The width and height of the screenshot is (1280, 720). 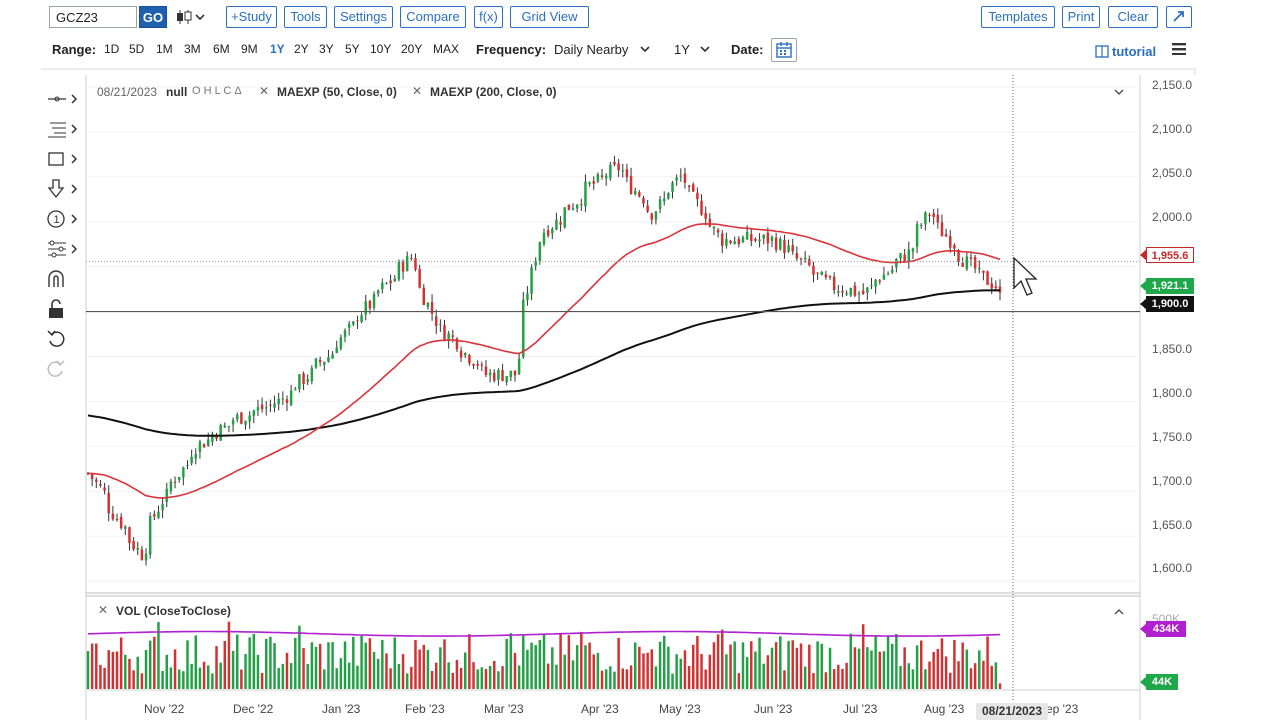 What do you see at coordinates (173, 611) in the screenshot?
I see `legend-volume: VOL (CloseToClose)` at bounding box center [173, 611].